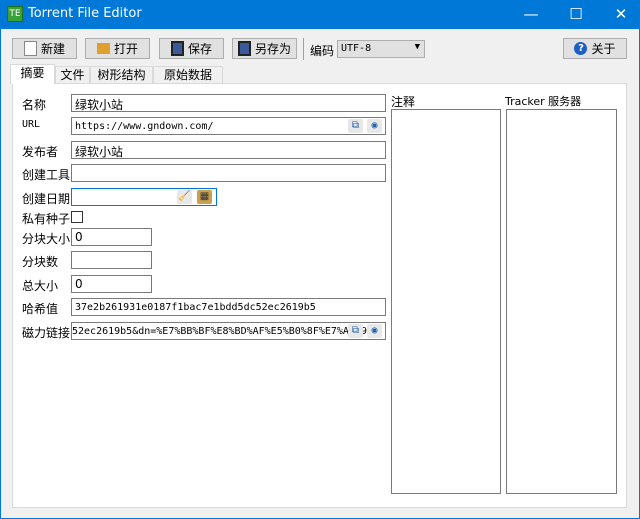 This screenshot has height=519, width=640. What do you see at coordinates (184, 197) in the screenshot?
I see `broom-icon: 🧹` at bounding box center [184, 197].